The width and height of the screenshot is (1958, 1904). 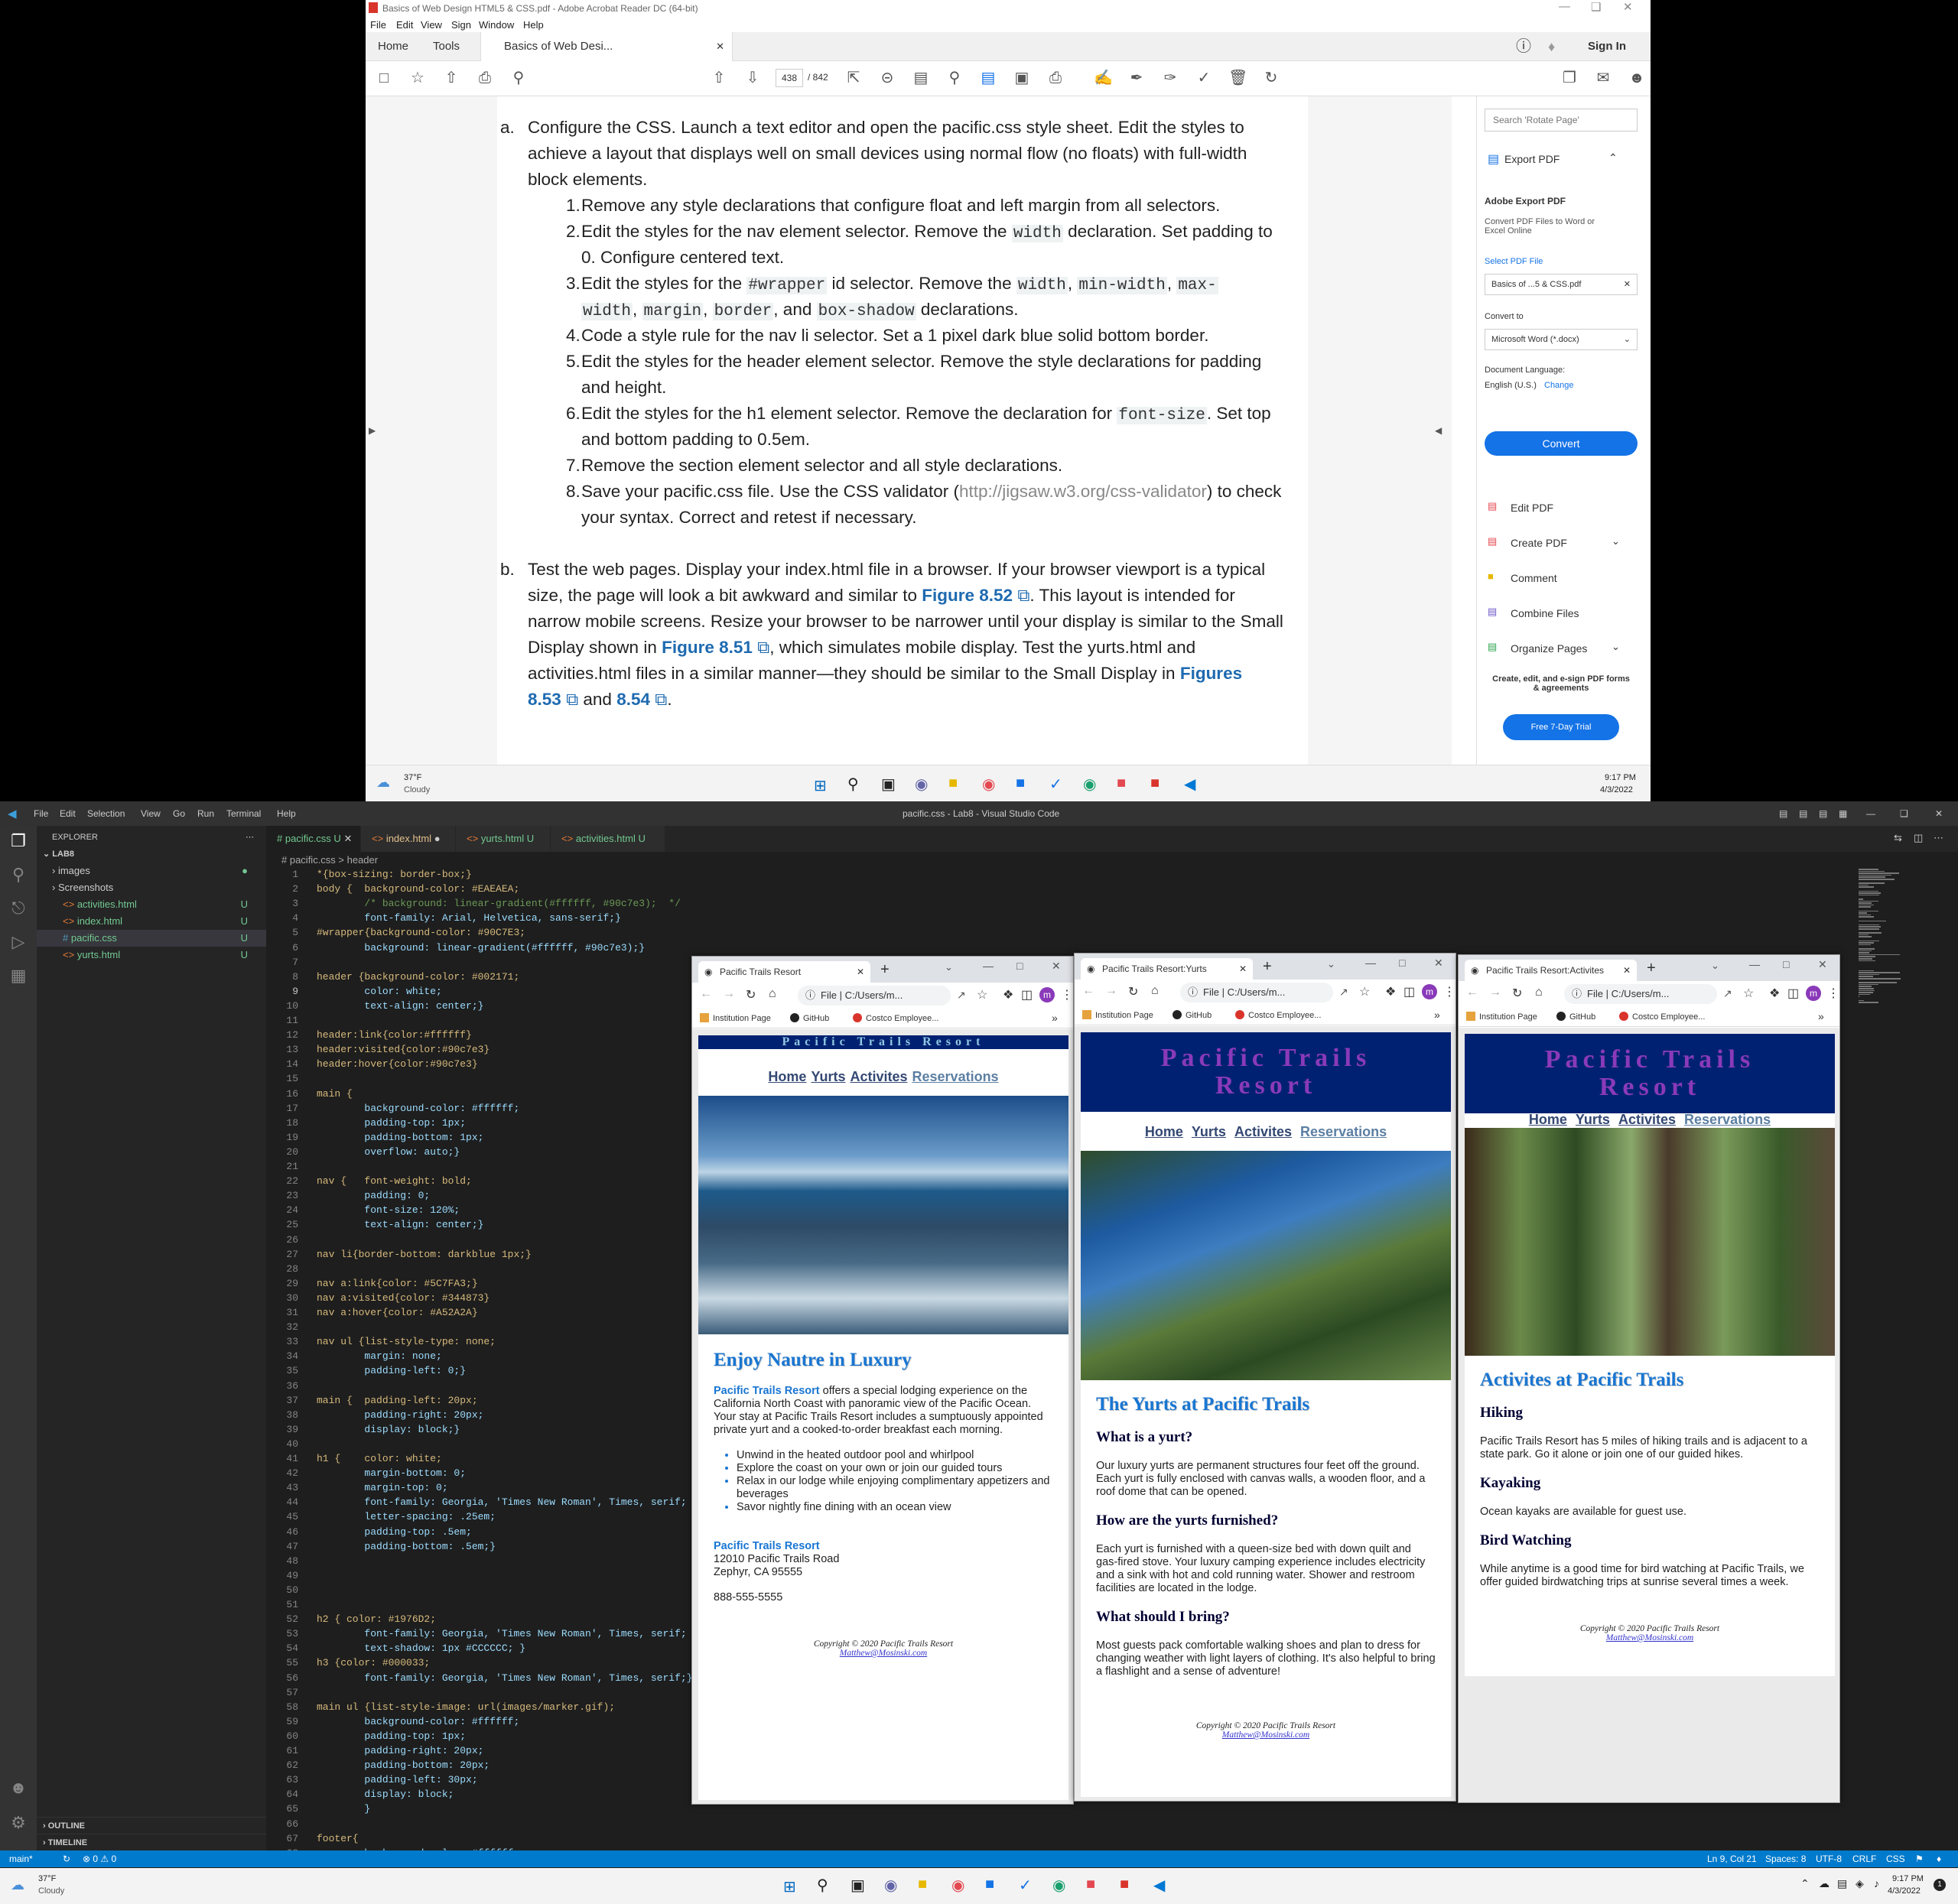 I want to click on more-bookmarks-icon: », so click(x=1821, y=1016).